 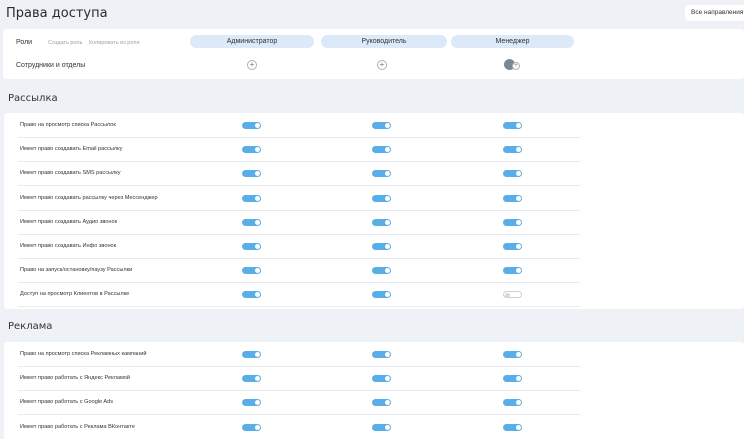 What do you see at coordinates (65, 43) in the screenshot?
I see `create-role-link: Создать роль` at bounding box center [65, 43].